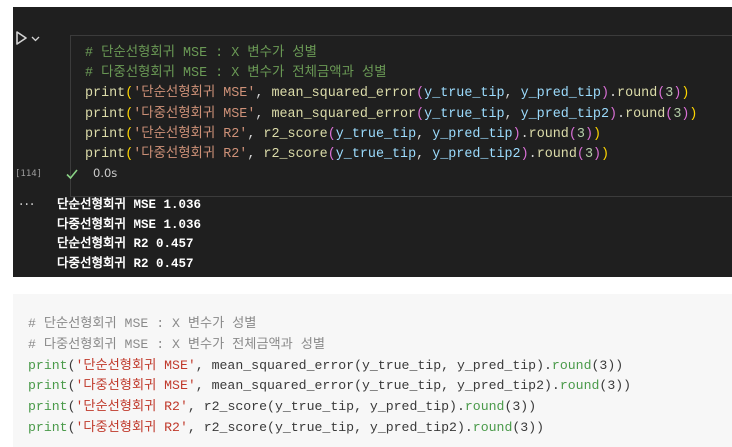  Describe the element at coordinates (129, 224) in the screenshot. I see `output-line: 다중선형회귀 MSE 1.036` at that location.